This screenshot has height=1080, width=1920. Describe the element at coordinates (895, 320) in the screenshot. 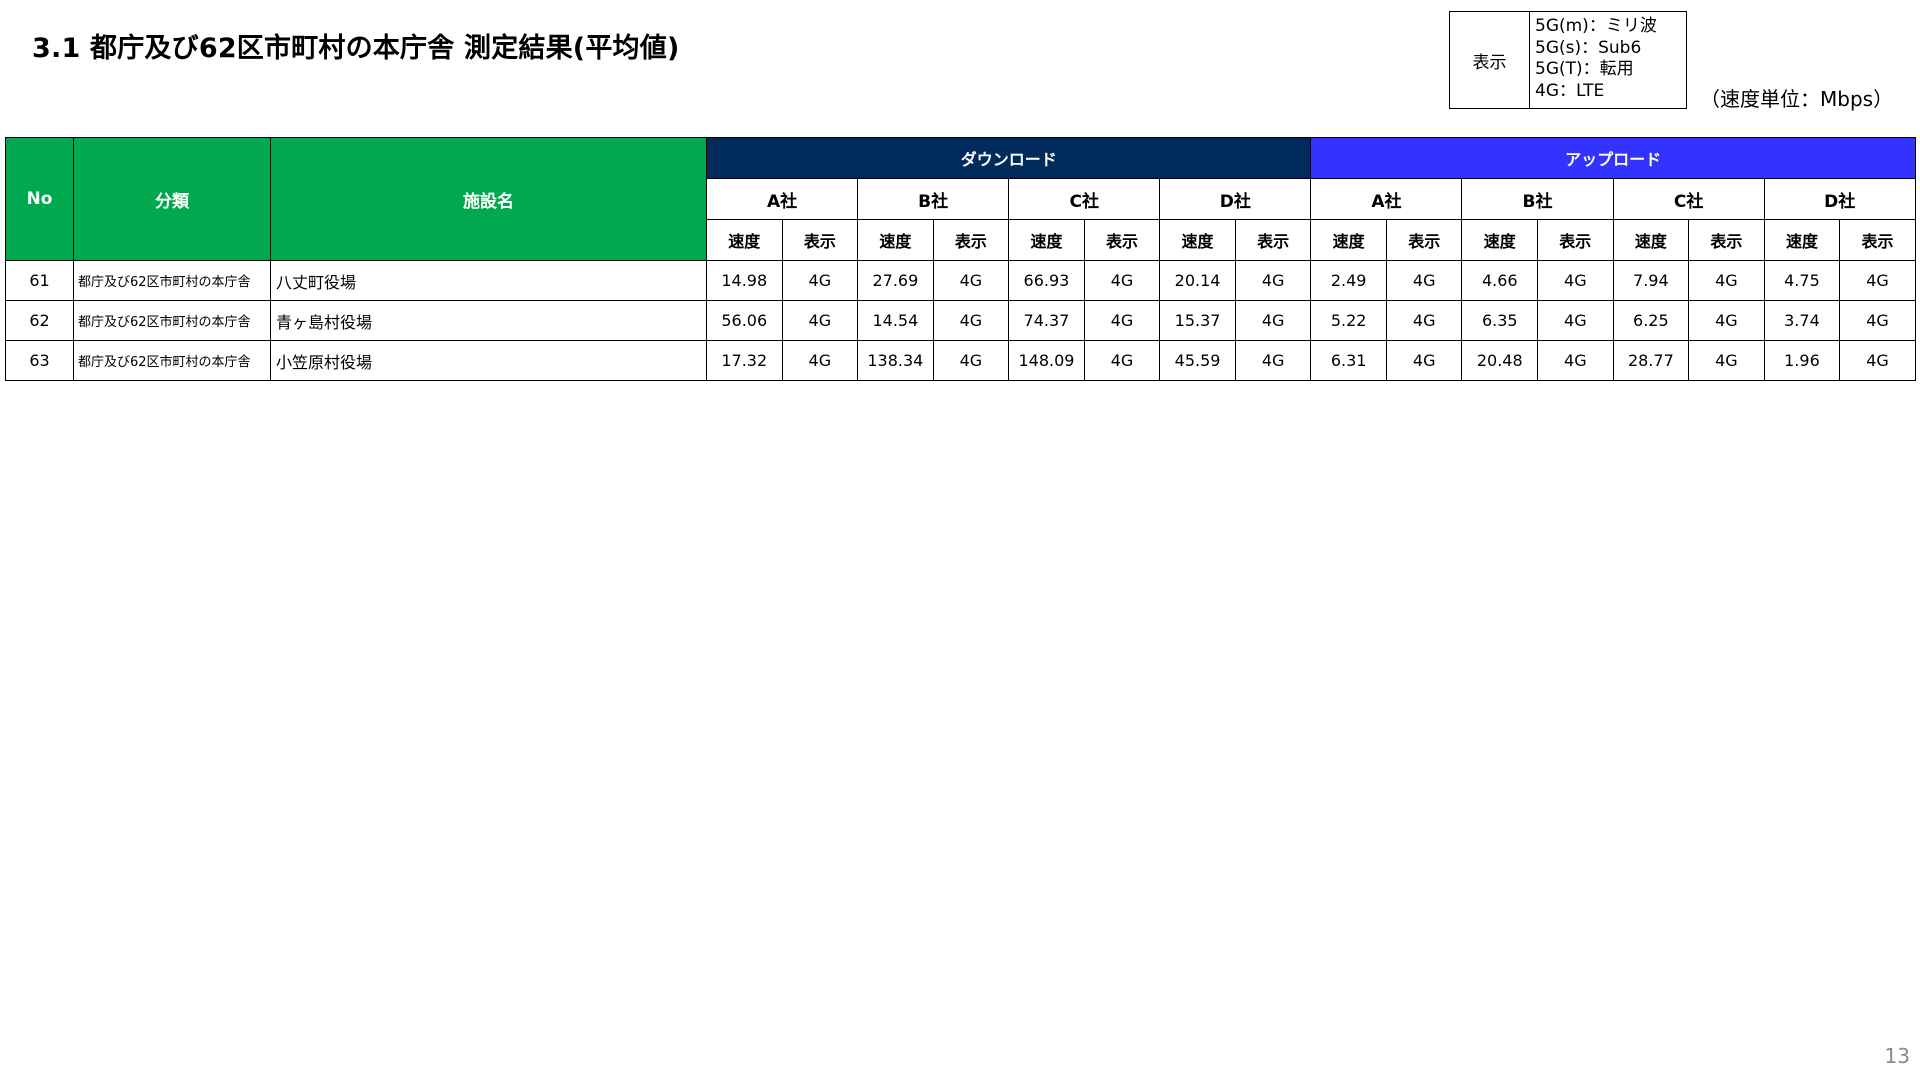

I see `download-b-speed: 14.54` at that location.